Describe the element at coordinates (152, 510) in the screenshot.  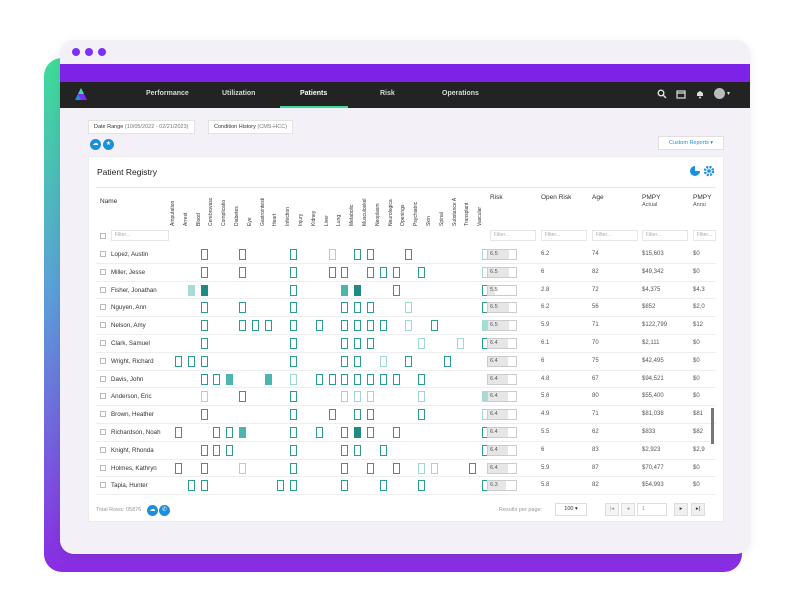
I see `cloud-export-icon: ☁` at that location.